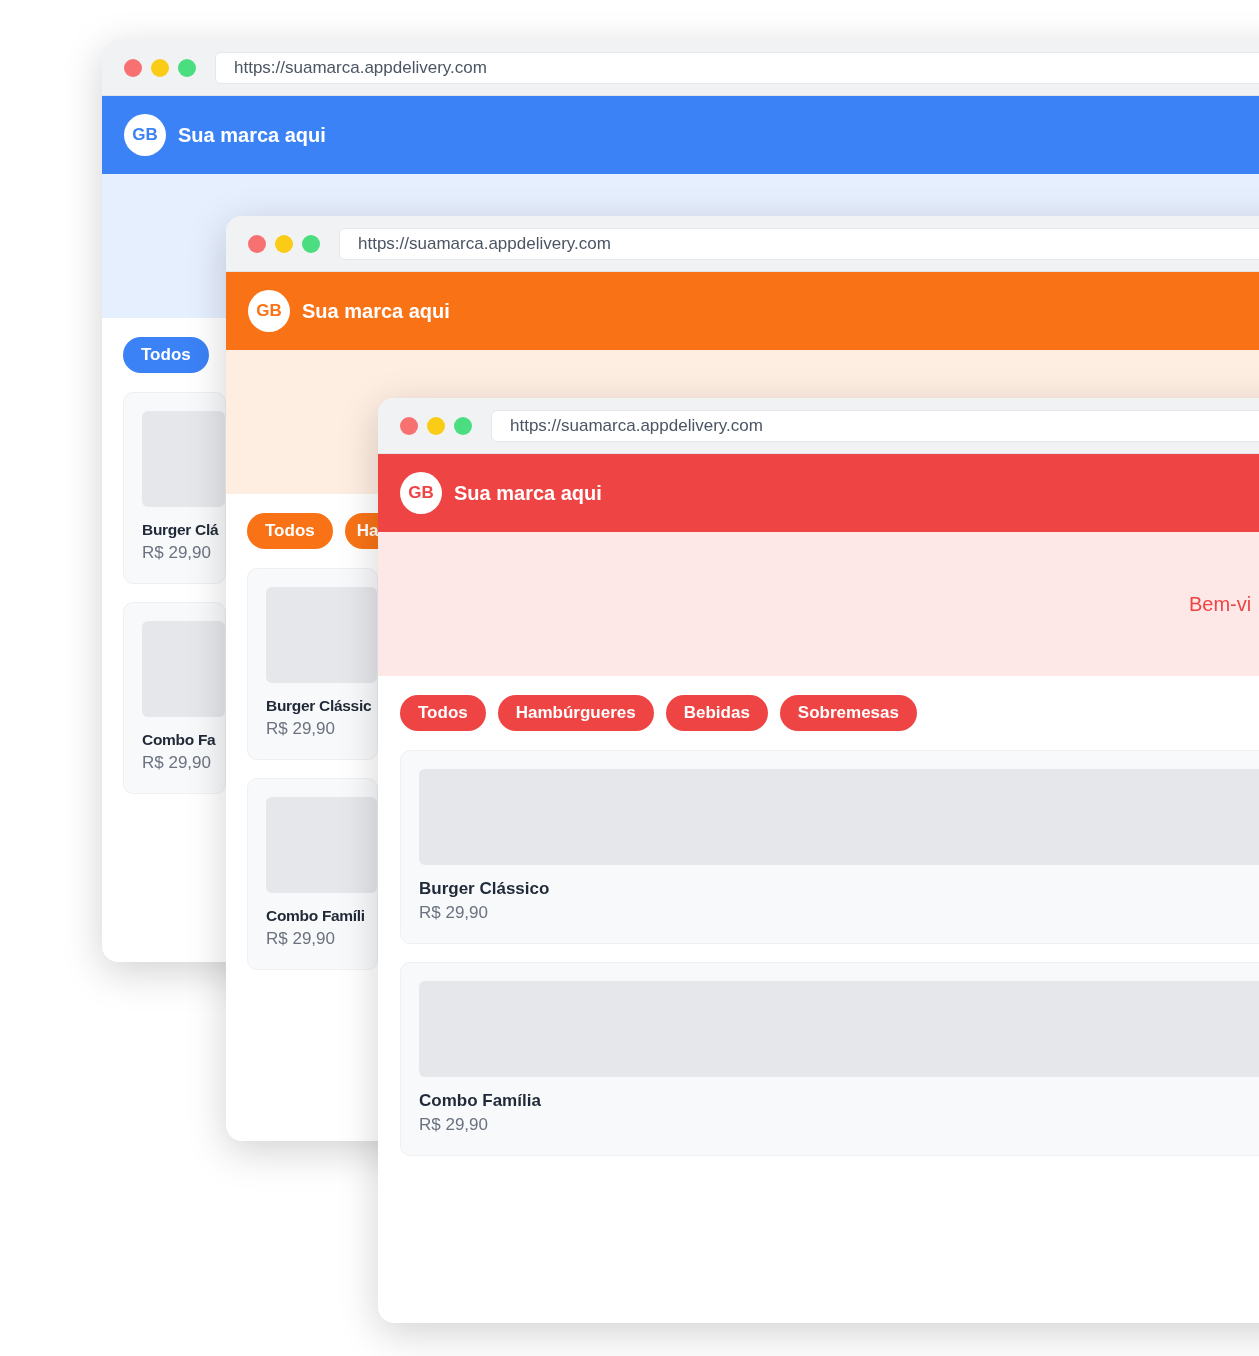 The image size is (1259, 1356). I want to click on product-name: Combo Família, so click(480, 1101).